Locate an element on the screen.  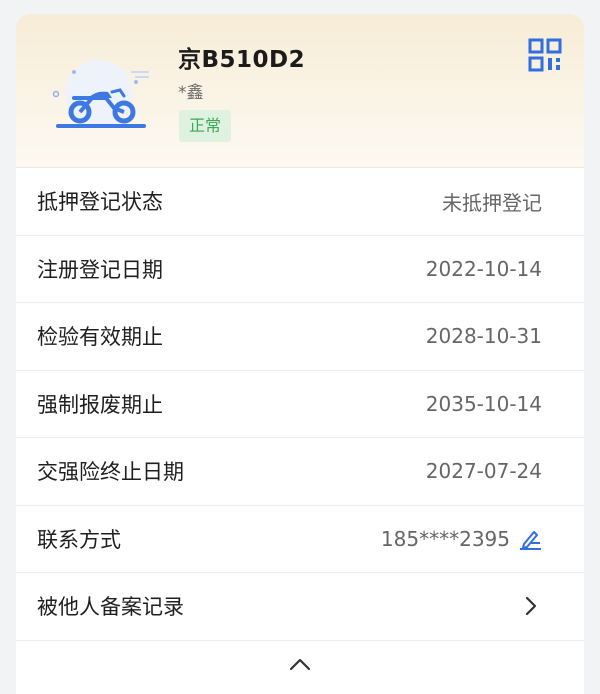
chevron-up-icon is located at coordinates (300, 664).